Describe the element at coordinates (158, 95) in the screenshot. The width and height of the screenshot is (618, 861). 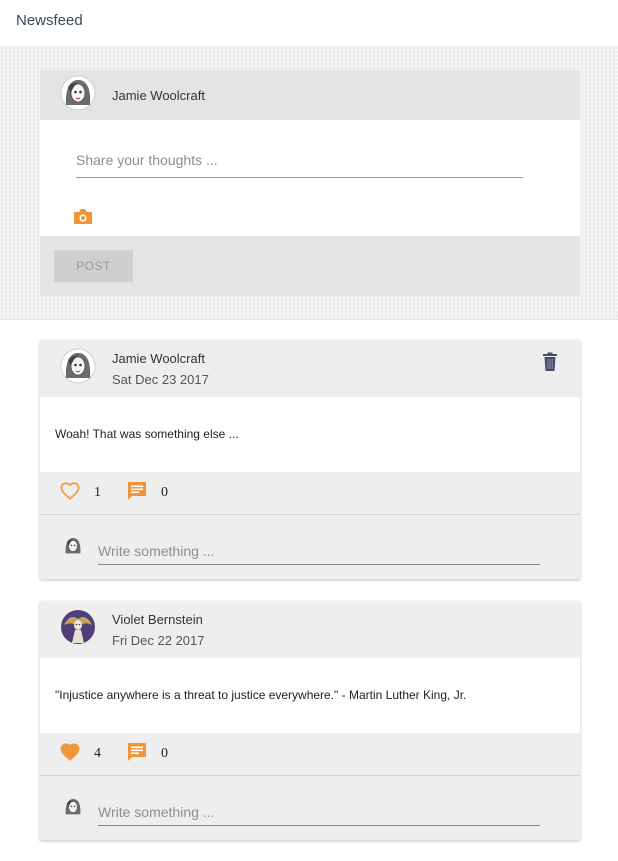
I see `compose-user-name: Jamie Woolcraft` at that location.